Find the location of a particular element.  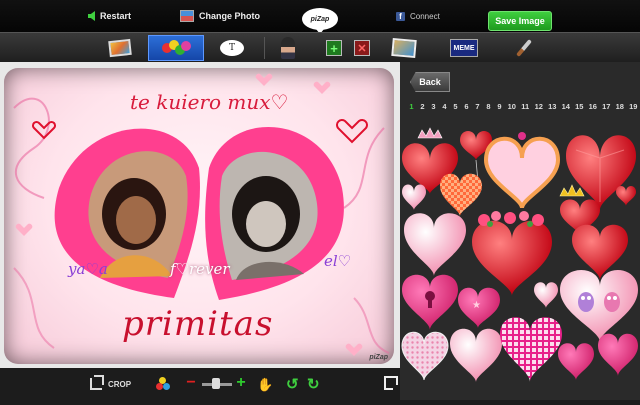

crop-button: CROP is located at coordinates (110, 384).